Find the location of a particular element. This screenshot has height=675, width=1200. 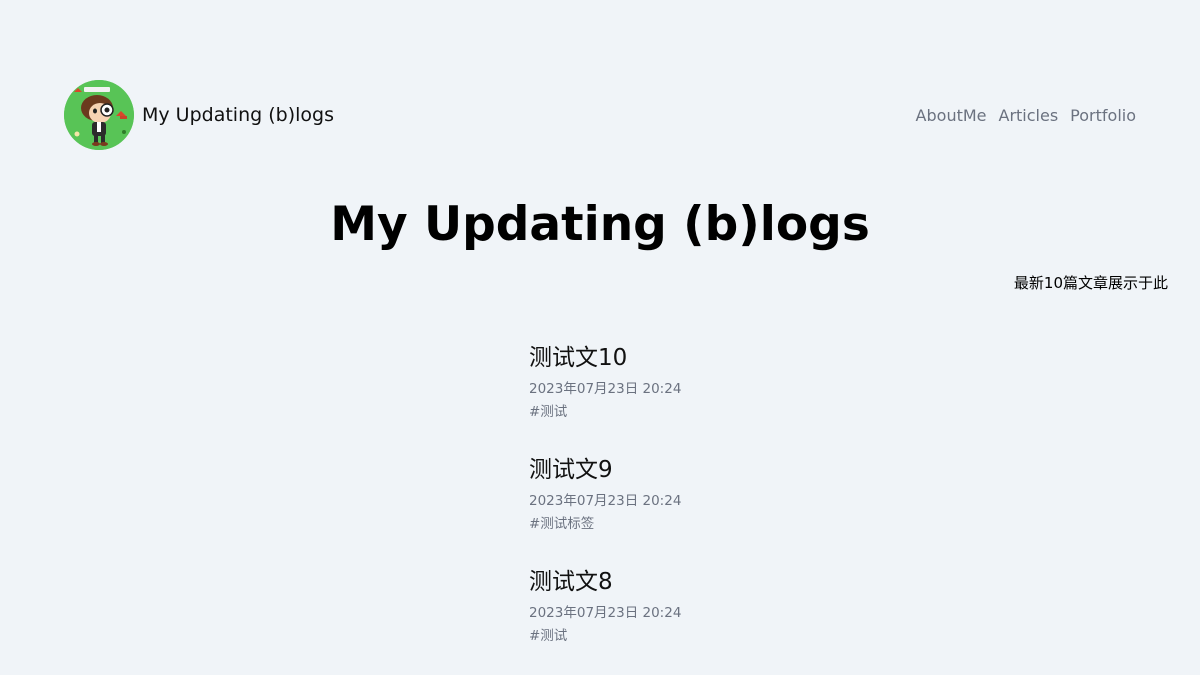

post-item: 测试文10 2023年07月23日 20:24 #测试 is located at coordinates (739, 399).